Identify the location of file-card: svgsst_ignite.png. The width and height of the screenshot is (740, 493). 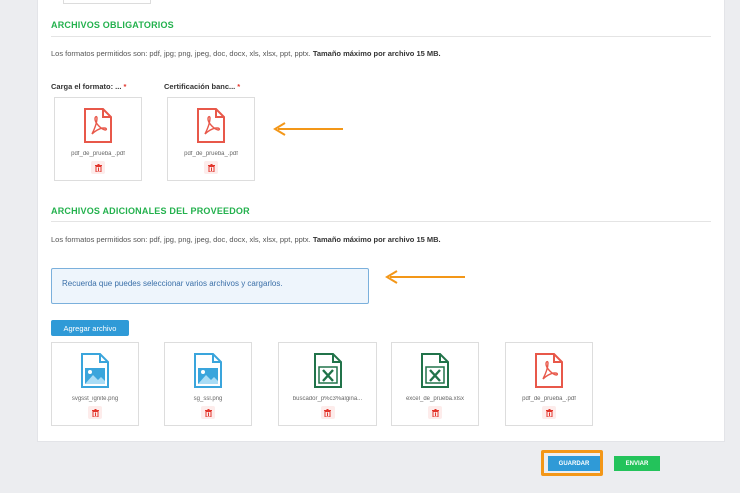
(95, 384).